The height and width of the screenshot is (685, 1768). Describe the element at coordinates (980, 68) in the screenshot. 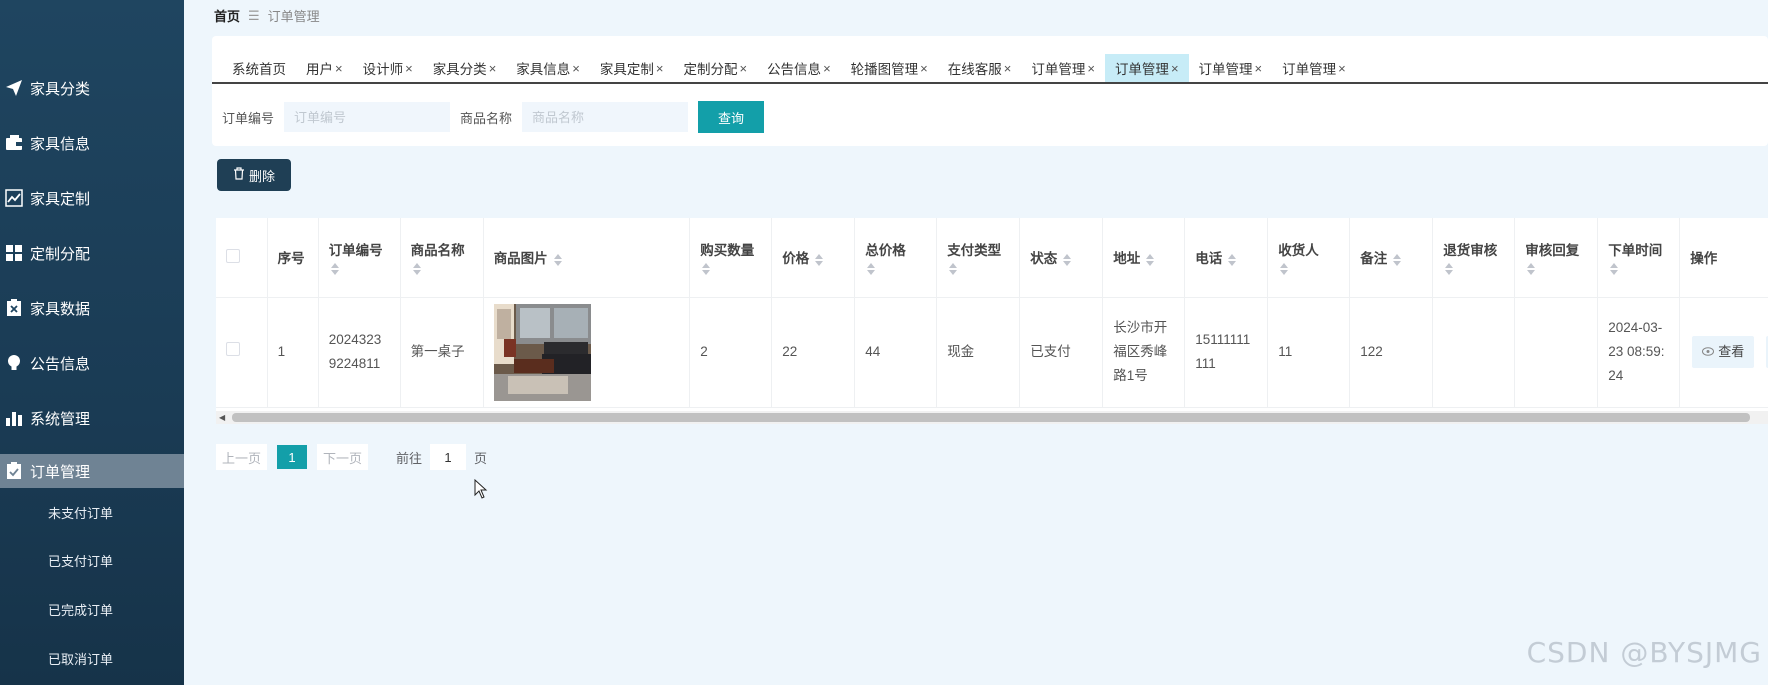

I see `tab-online-service: 在线客服 ×` at that location.